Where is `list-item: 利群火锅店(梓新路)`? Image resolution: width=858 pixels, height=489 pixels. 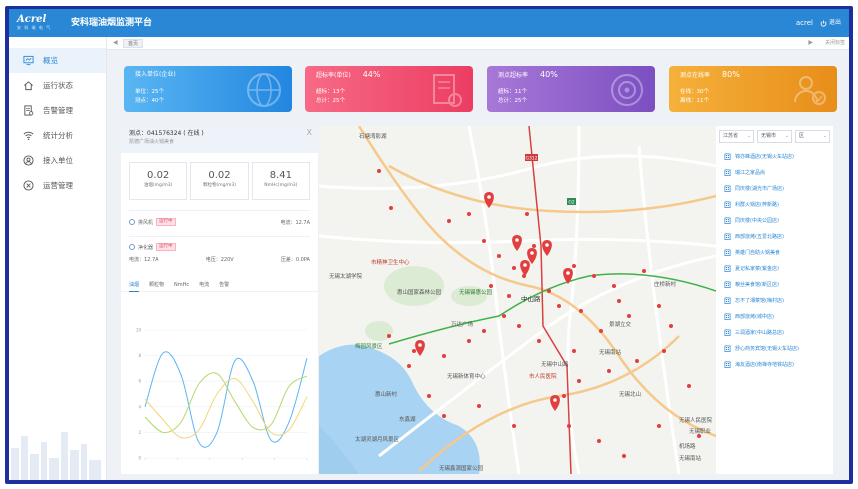 list-item: 利群火锅店(梓新路) is located at coordinates (774, 204).